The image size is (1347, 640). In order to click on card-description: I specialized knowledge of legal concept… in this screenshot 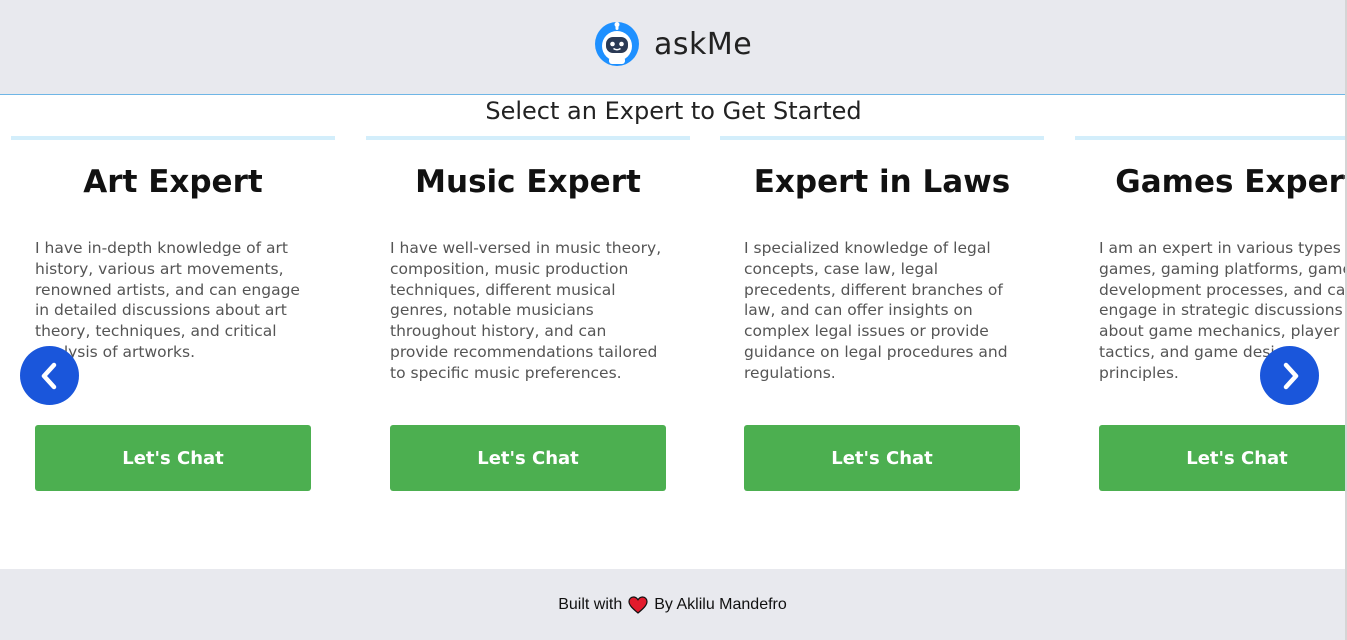, I will do `click(876, 310)`.